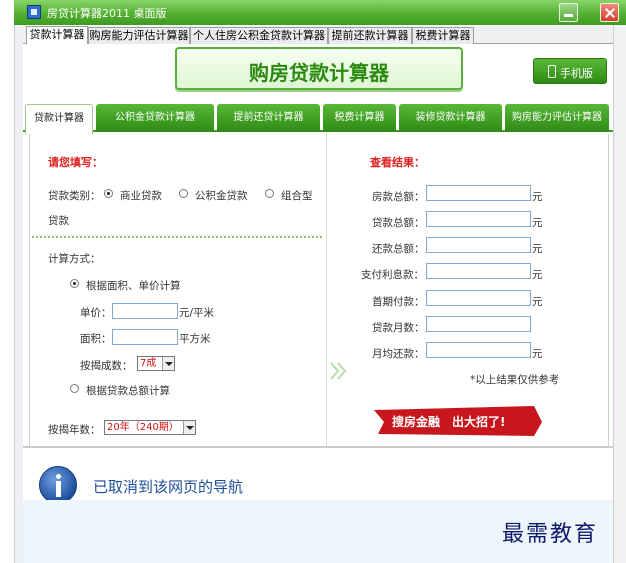 The image size is (626, 563). I want to click on watermark: 最需教育, so click(550, 534).